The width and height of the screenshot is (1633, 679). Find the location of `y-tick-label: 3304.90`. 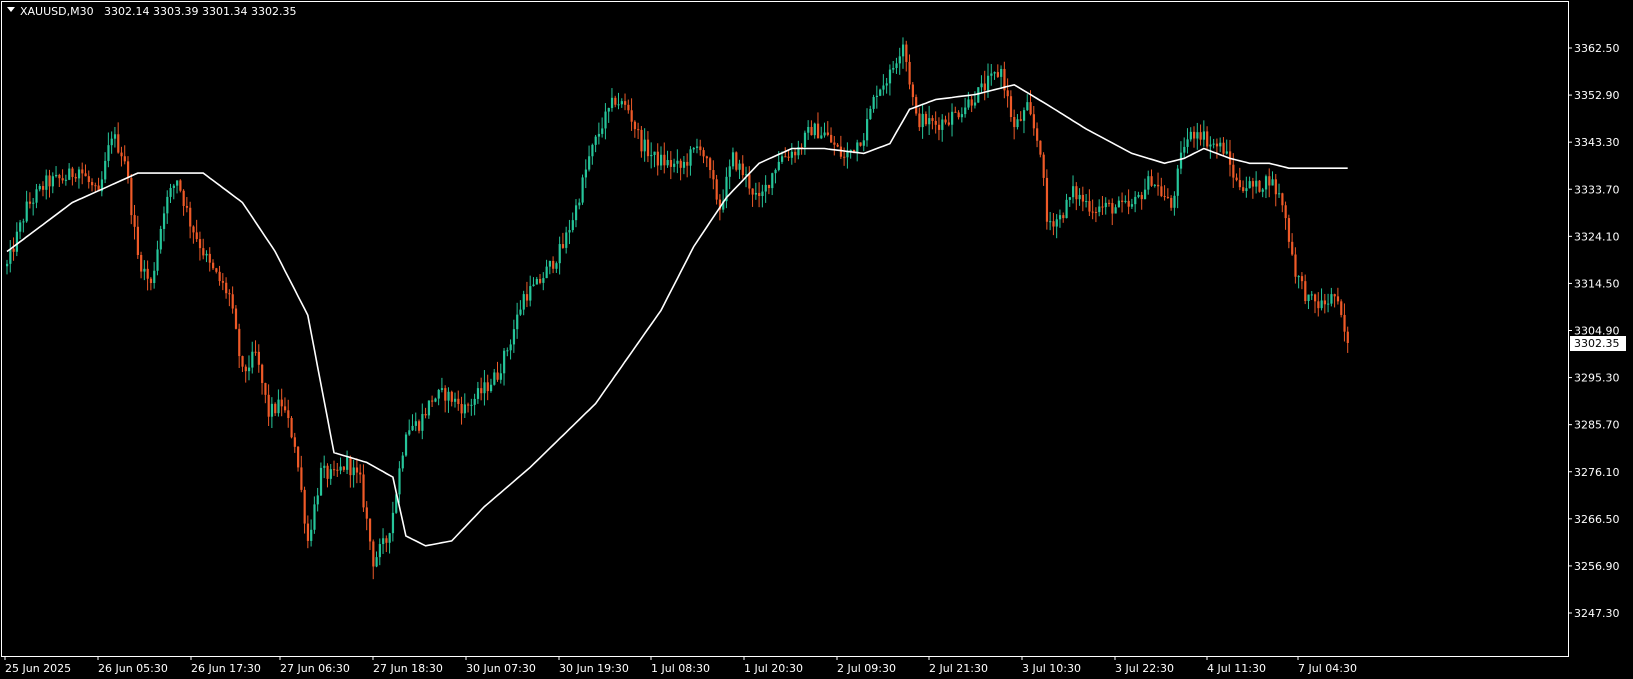

y-tick-label: 3304.90 is located at coordinates (1597, 331).